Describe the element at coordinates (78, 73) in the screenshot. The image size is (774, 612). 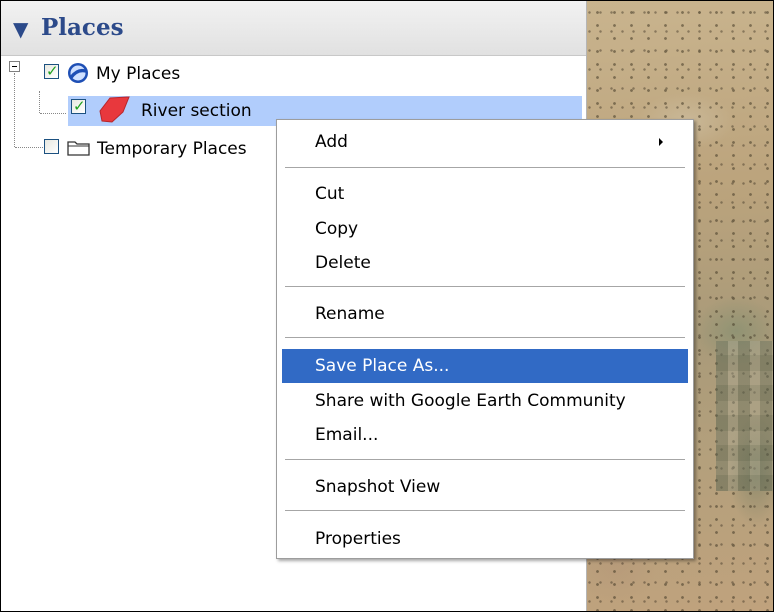
I see `google-earth-globe-icon` at that location.